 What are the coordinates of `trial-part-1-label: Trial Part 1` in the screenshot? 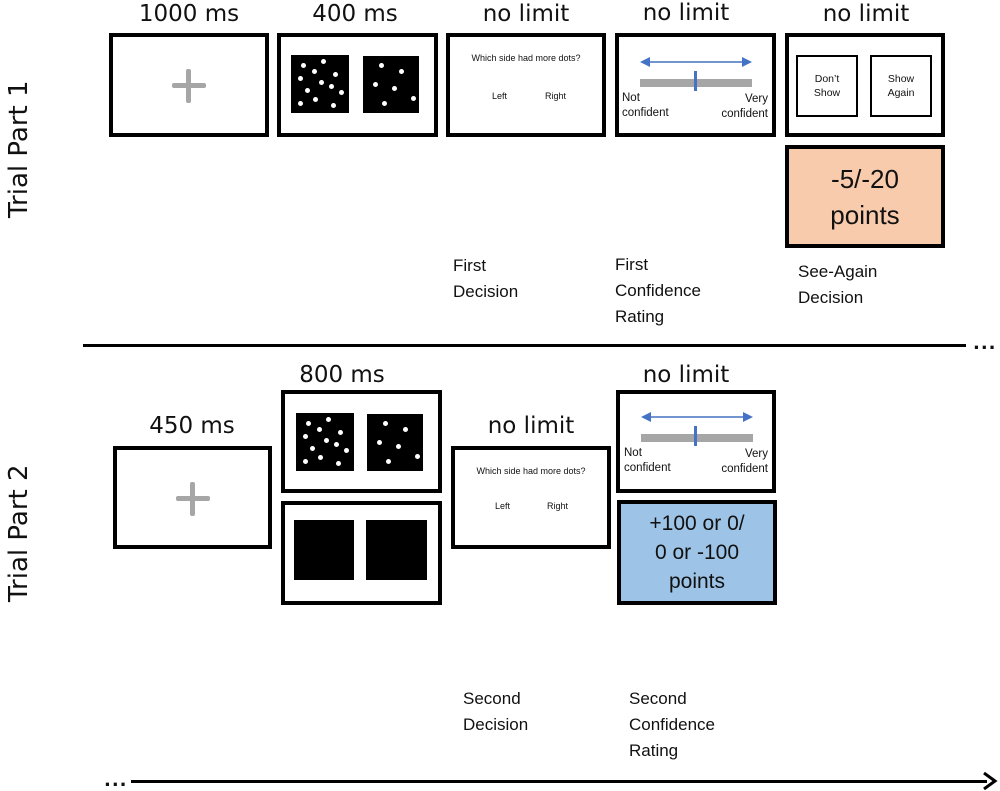 It's located at (19, 149).